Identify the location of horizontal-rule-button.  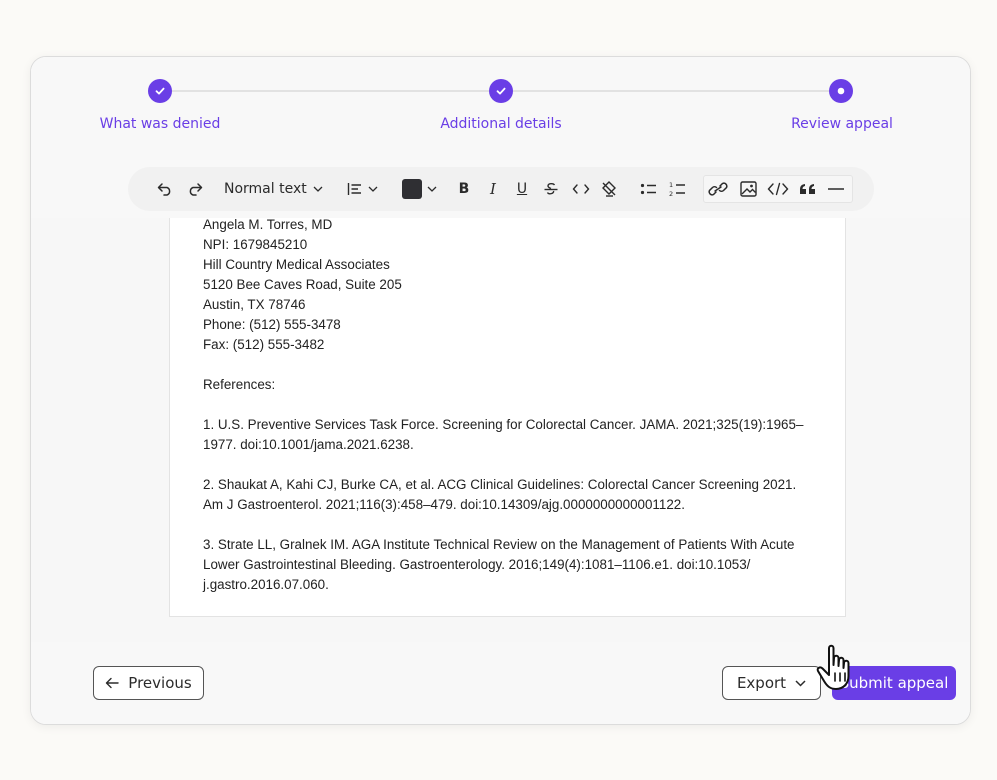
(836, 189).